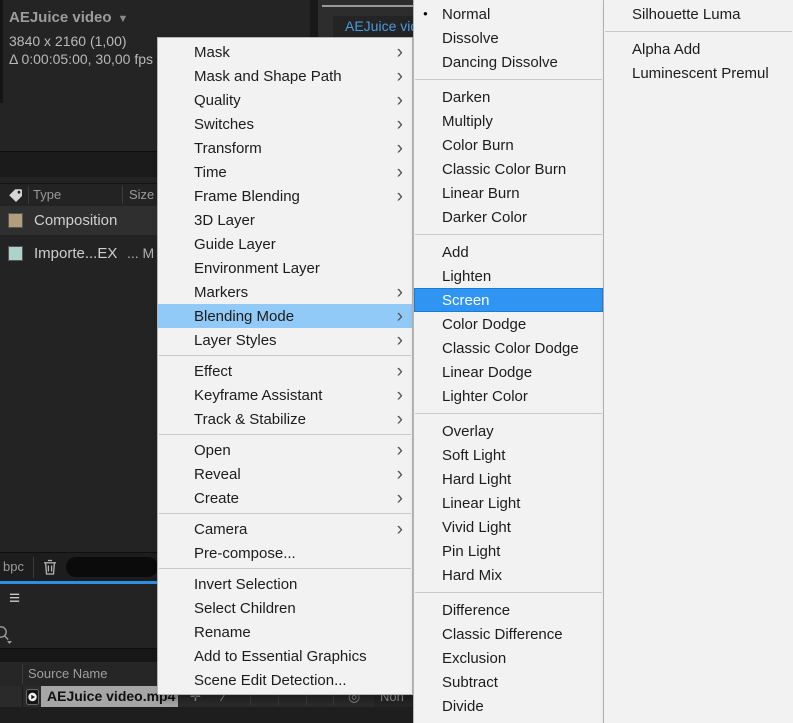 The width and height of the screenshot is (793, 723). What do you see at coordinates (508, 324) in the screenshot?
I see `blend-item-color-dodge: Color Dodge` at bounding box center [508, 324].